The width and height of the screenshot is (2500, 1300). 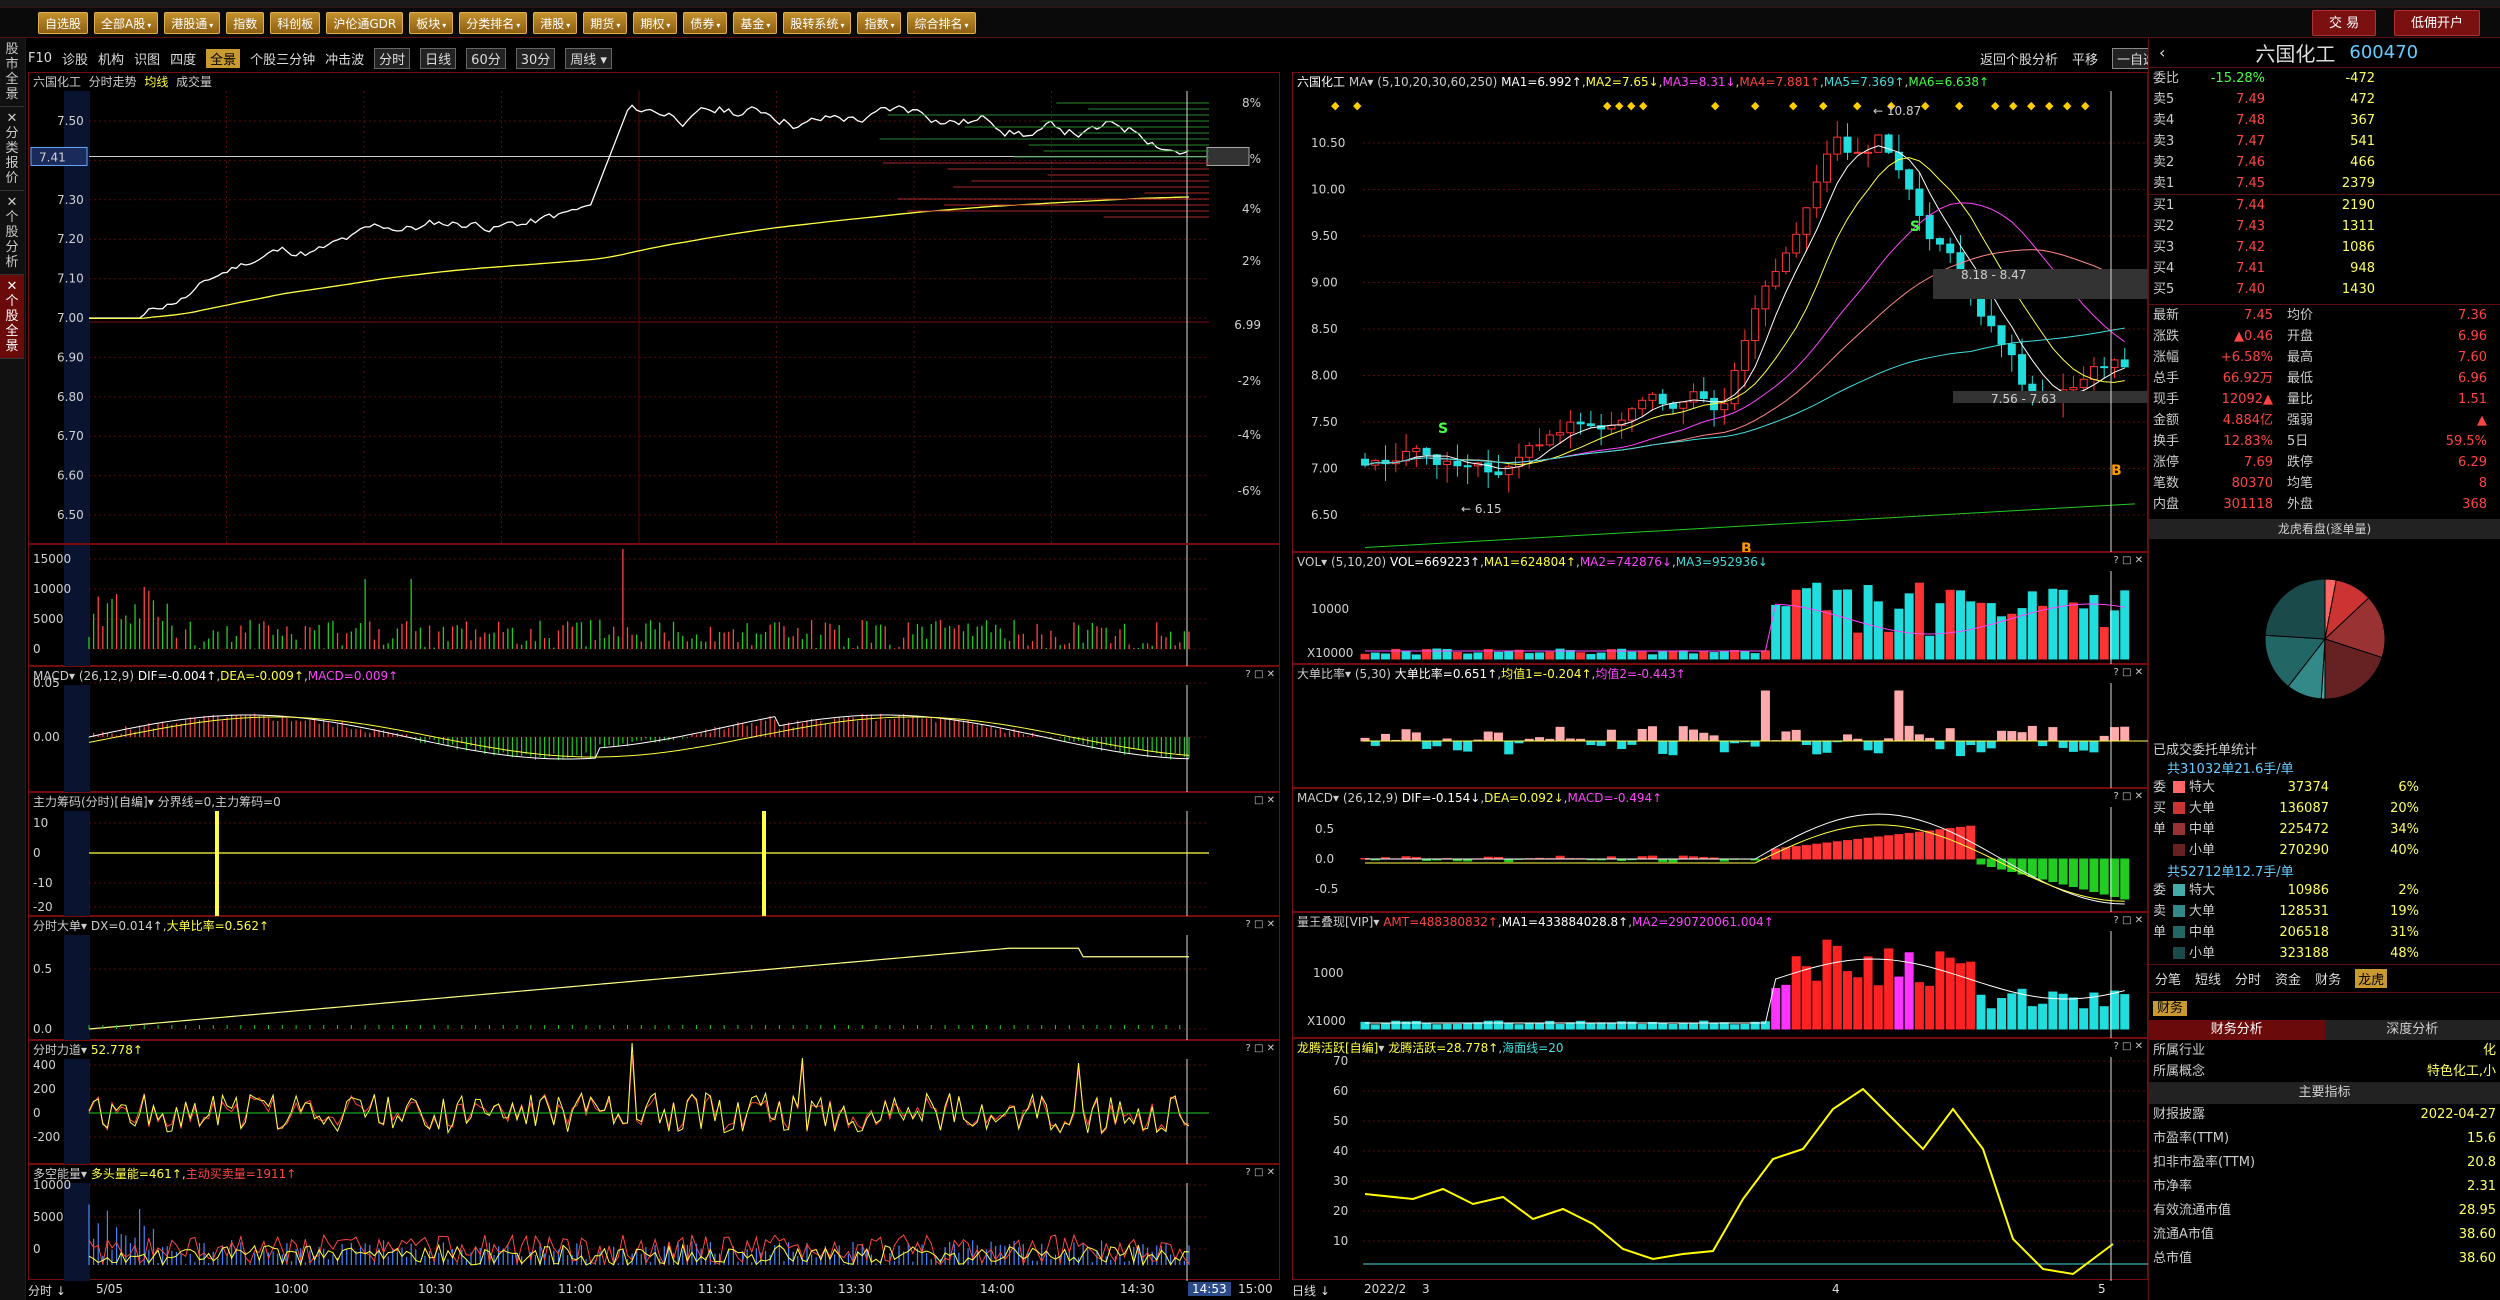 What do you see at coordinates (1311, 1290) in the screenshot?
I see `date-axis-menu: 日线 ↓` at bounding box center [1311, 1290].